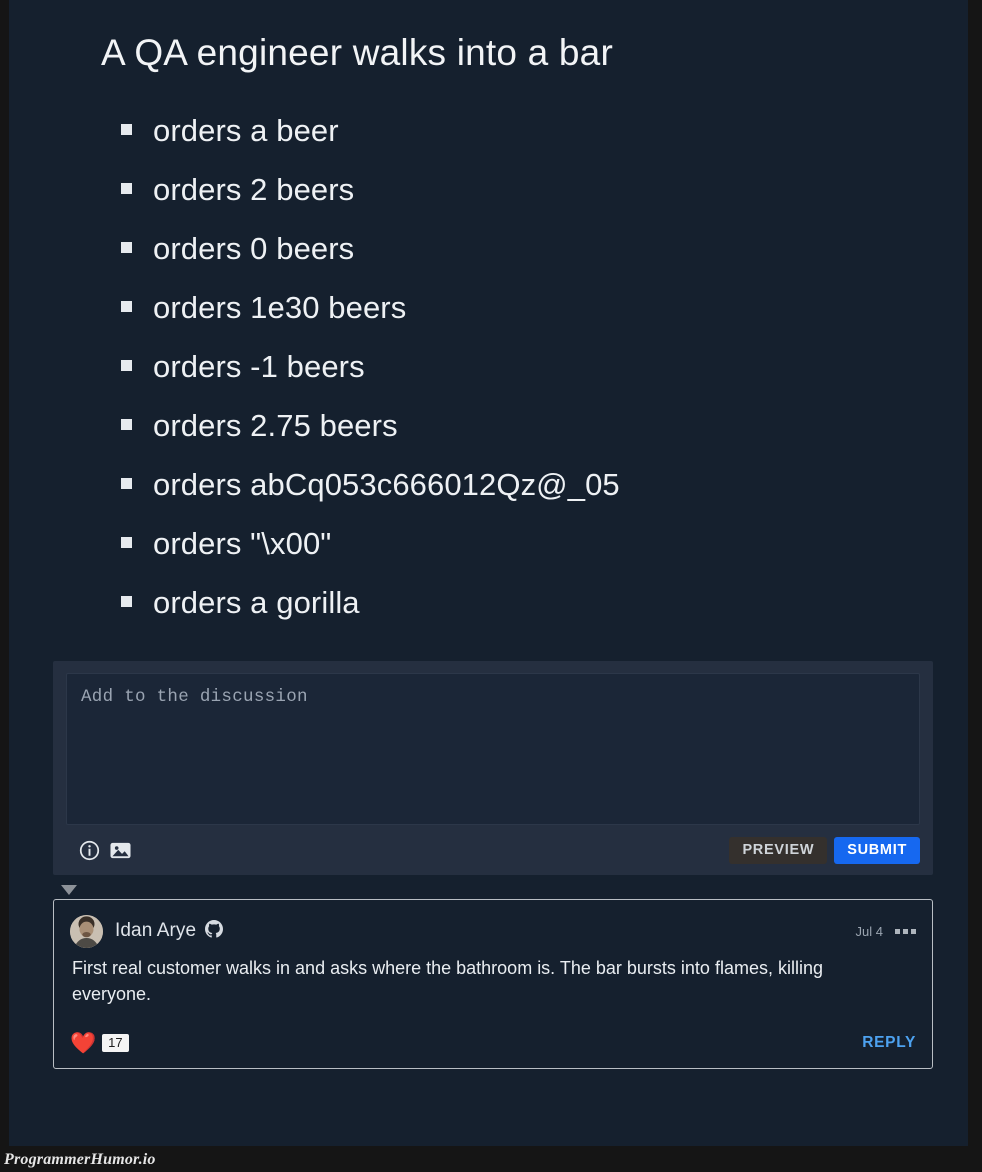  What do you see at coordinates (488, 436) in the screenshot?
I see `list-item: orders 2.75 beers` at bounding box center [488, 436].